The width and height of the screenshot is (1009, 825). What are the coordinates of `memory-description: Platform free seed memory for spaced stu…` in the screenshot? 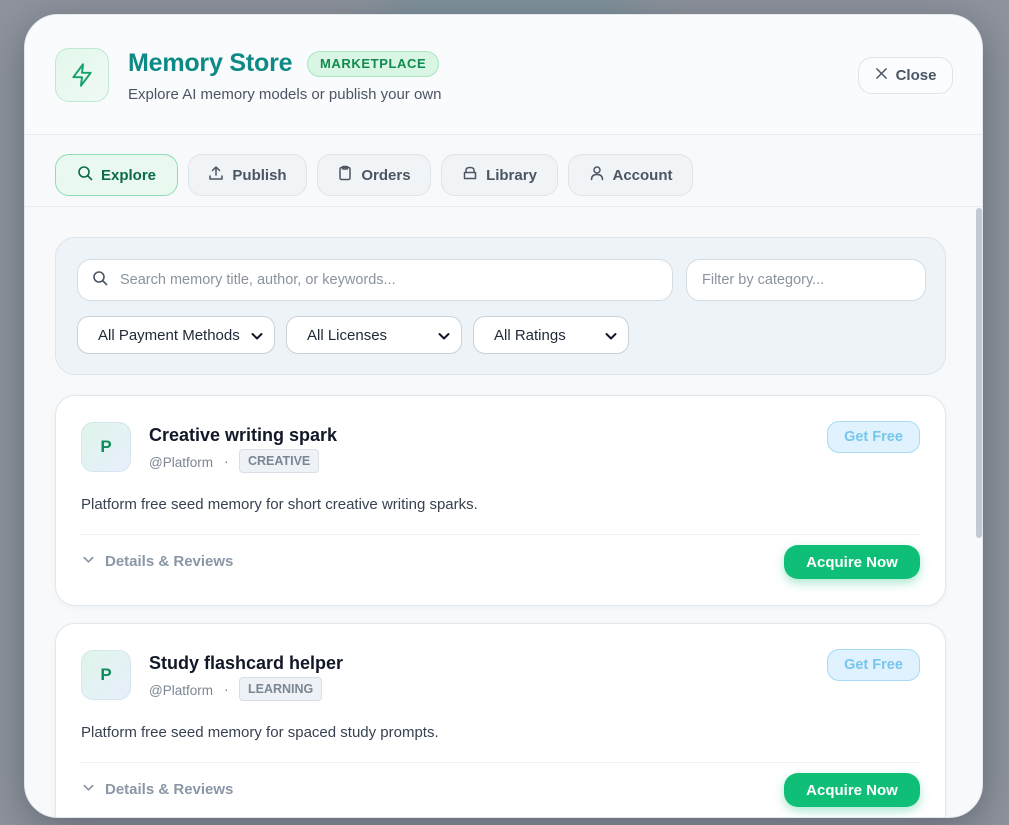 It's located at (260, 732).